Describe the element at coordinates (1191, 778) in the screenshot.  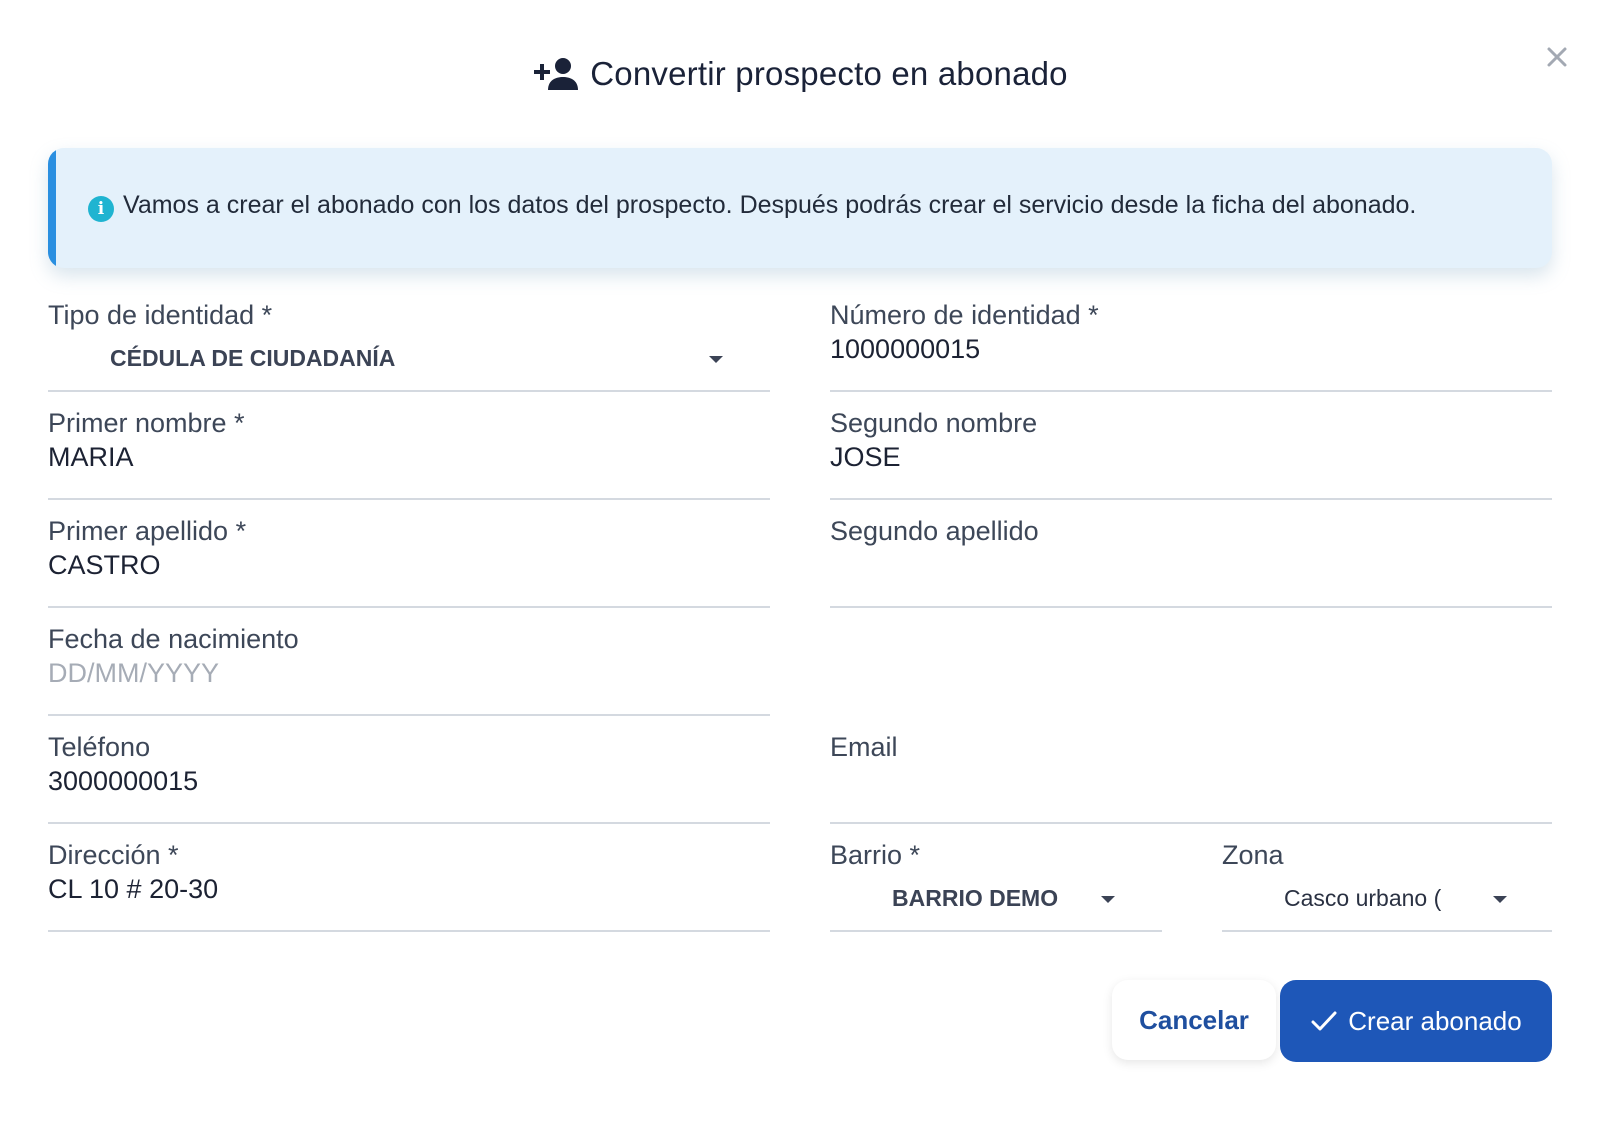
I see `email-field: Email` at that location.